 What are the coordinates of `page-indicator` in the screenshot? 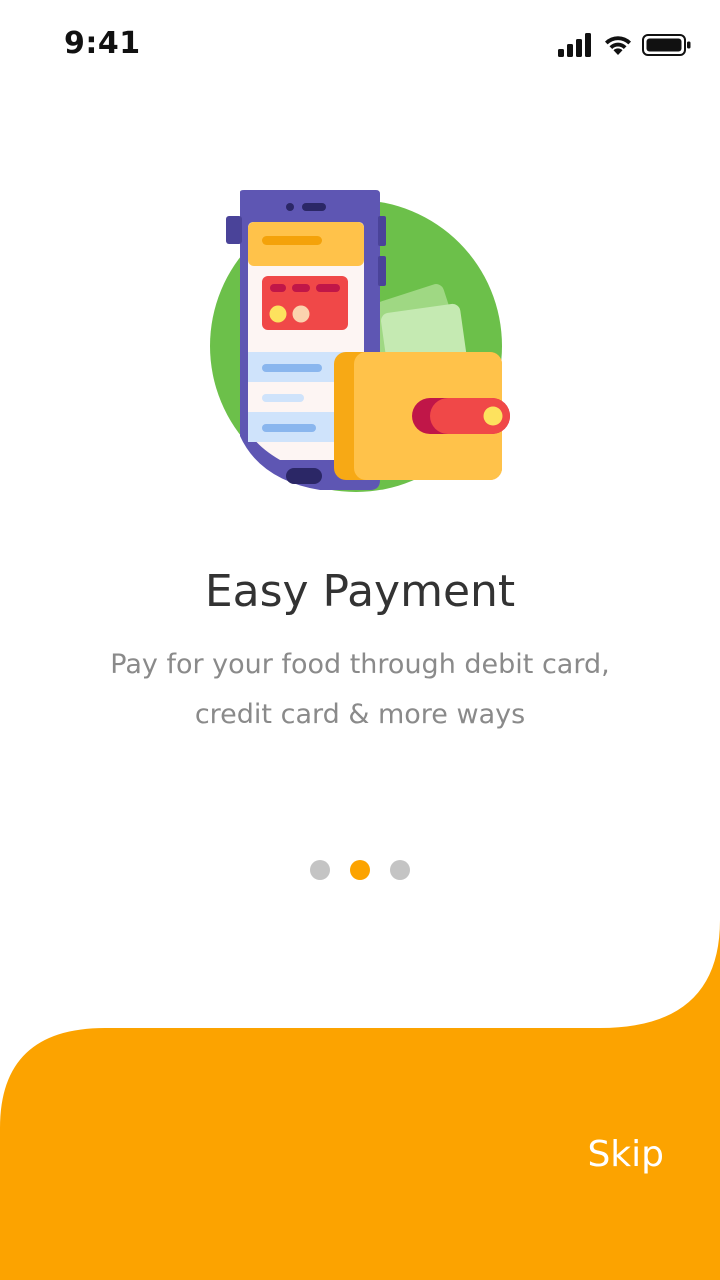 It's located at (360, 870).